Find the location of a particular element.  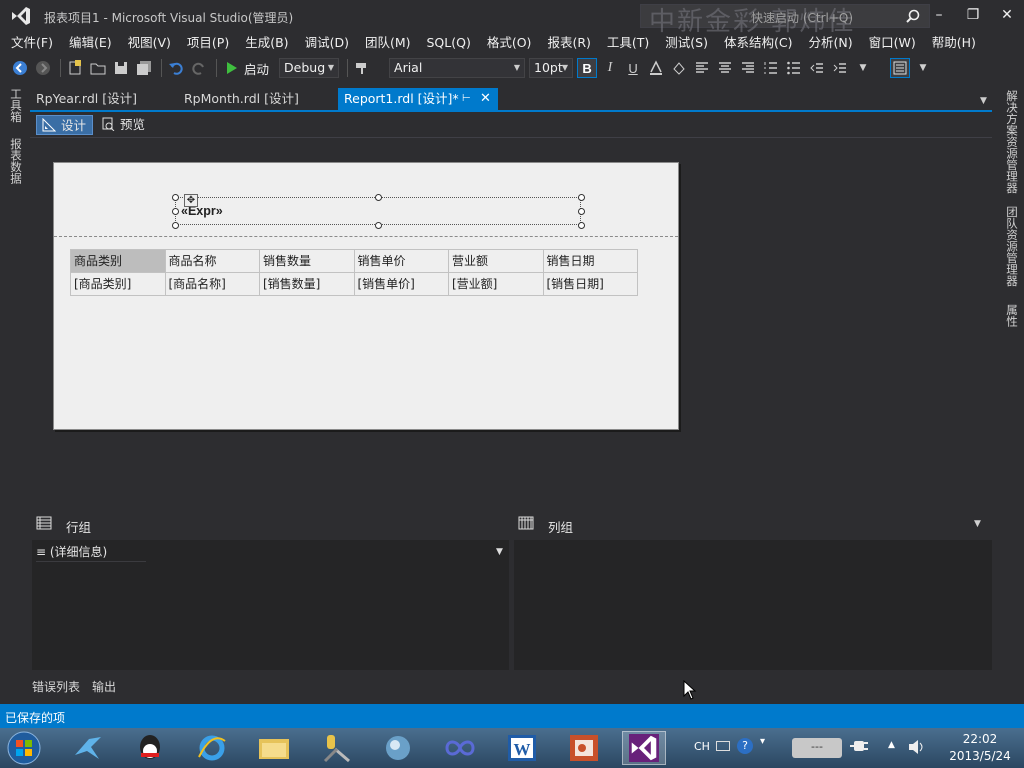

keyboard-icon is located at coordinates (723, 746).